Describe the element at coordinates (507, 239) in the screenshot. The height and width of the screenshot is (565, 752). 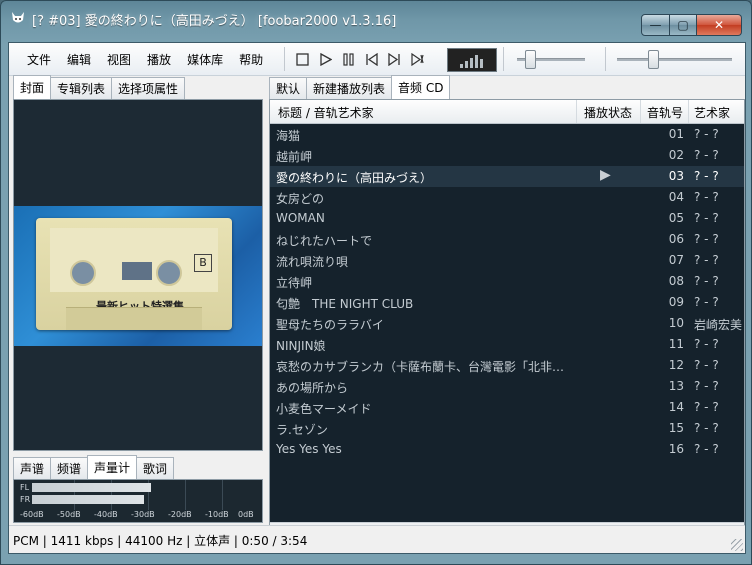
I see `playlist-row: ねじれたハートで 06 ? - ?` at that location.